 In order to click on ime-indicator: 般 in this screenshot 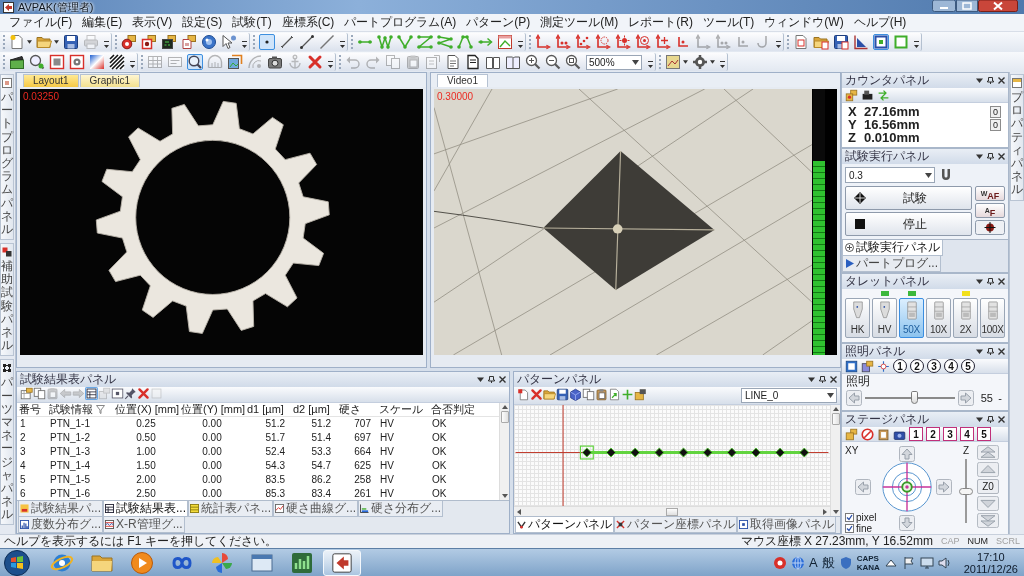, I will do `click(828, 562)`.